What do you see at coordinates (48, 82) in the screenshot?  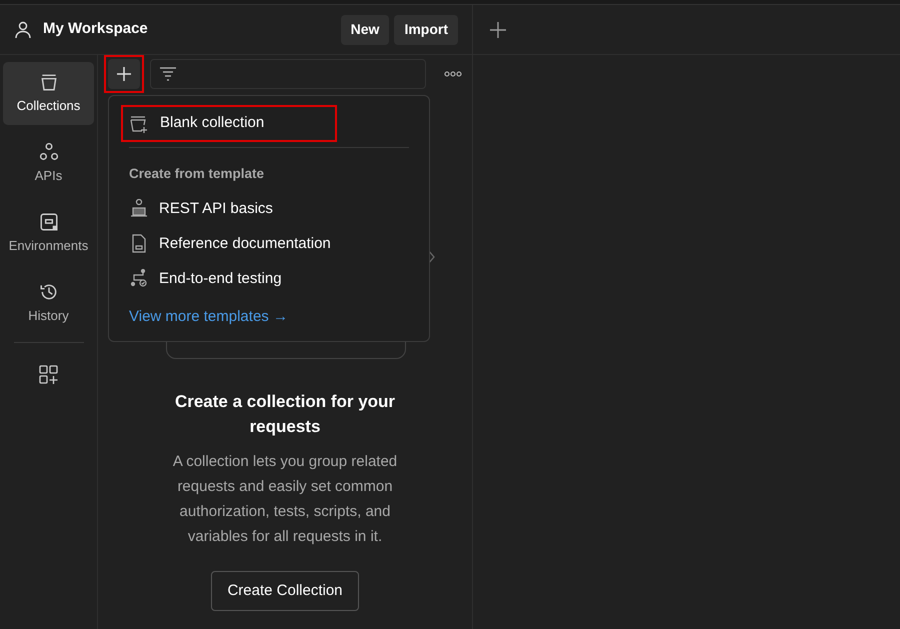 I see `collections-icon` at bounding box center [48, 82].